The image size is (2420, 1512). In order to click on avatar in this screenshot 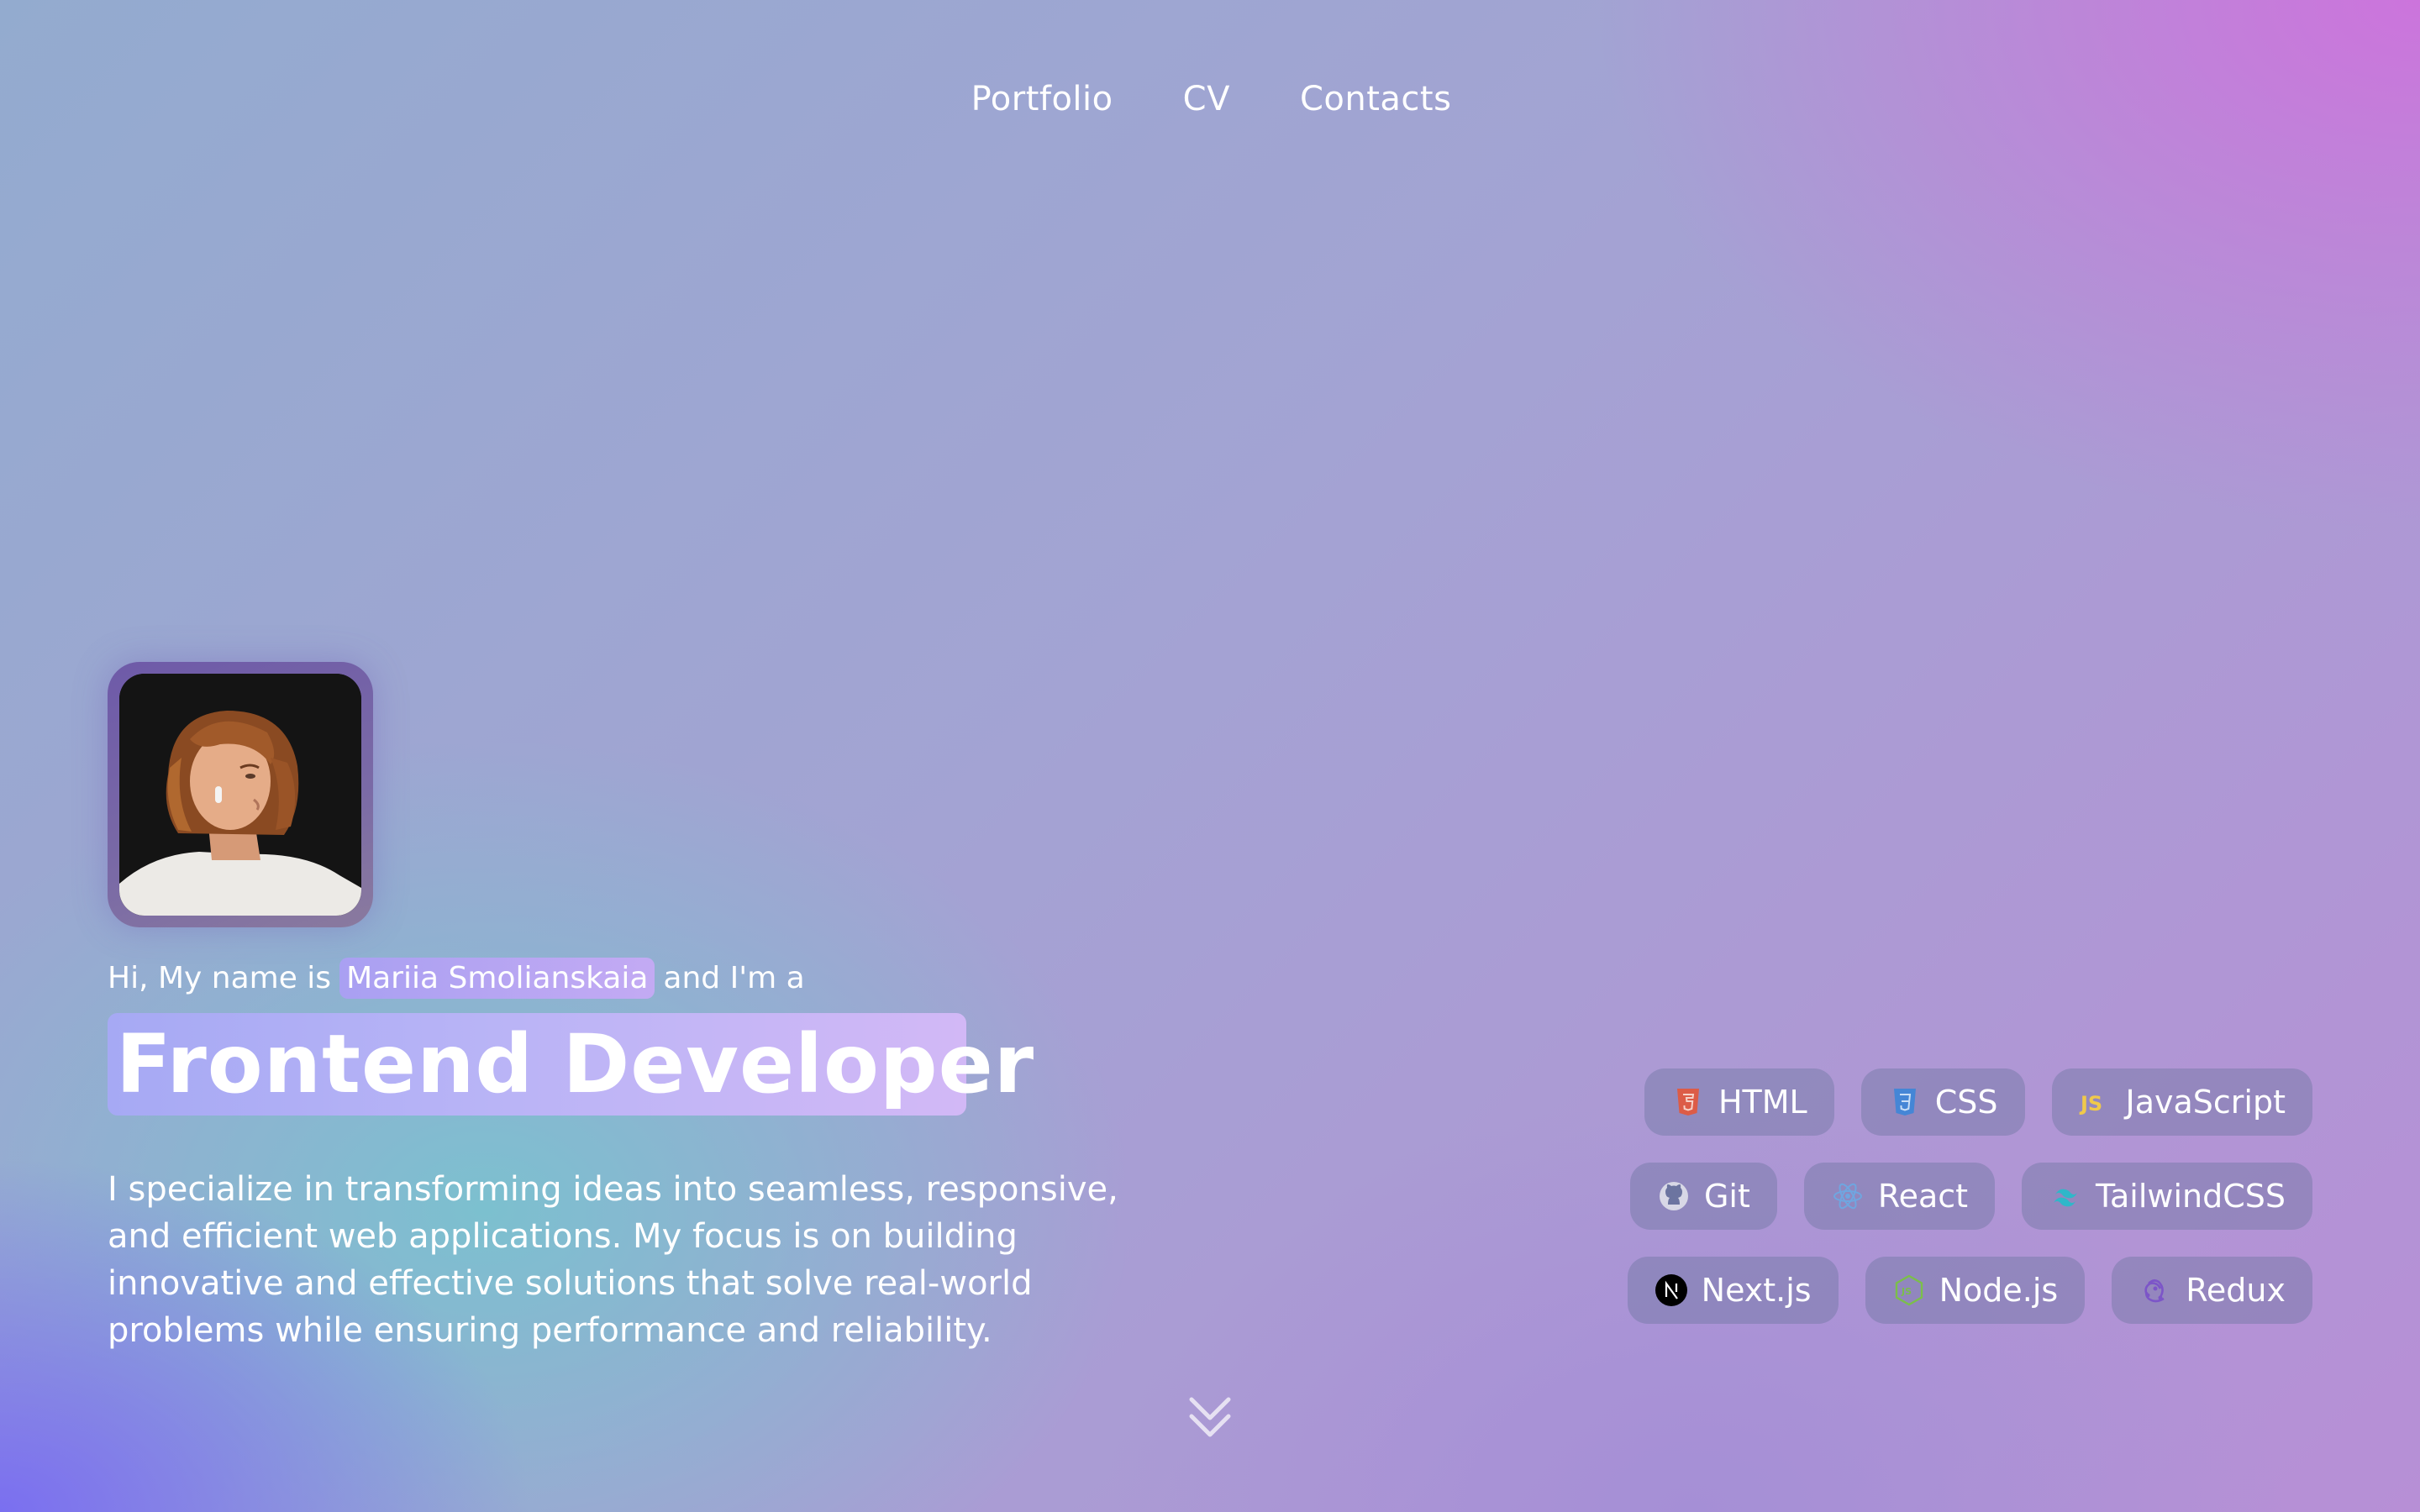, I will do `click(240, 795)`.